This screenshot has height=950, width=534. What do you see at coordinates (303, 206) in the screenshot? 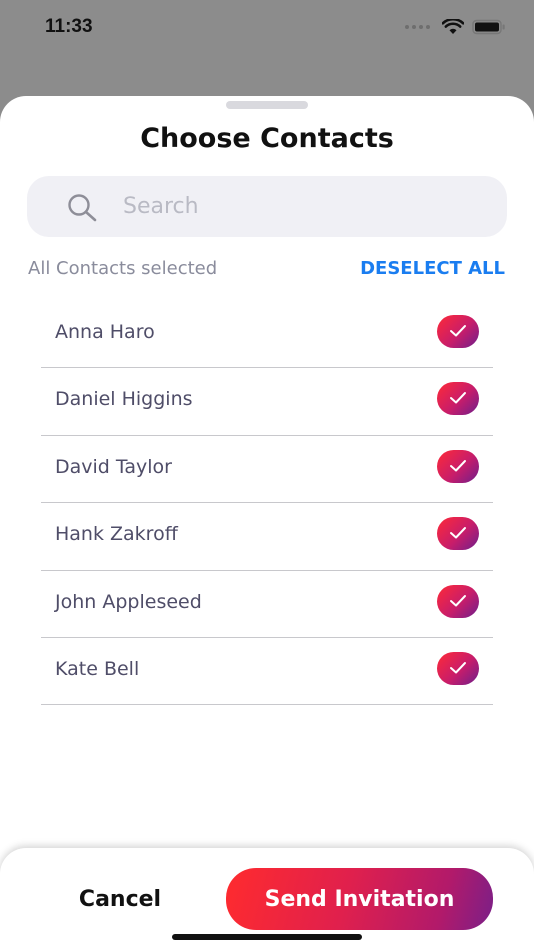
I see `search-input` at bounding box center [303, 206].